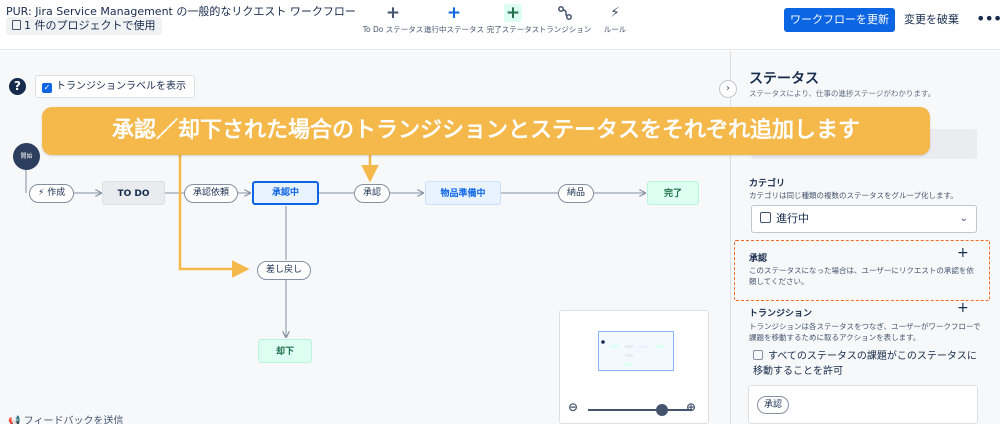 The image size is (1000, 424). What do you see at coordinates (765, 217) in the screenshot?
I see `status-square-icon` at bounding box center [765, 217].